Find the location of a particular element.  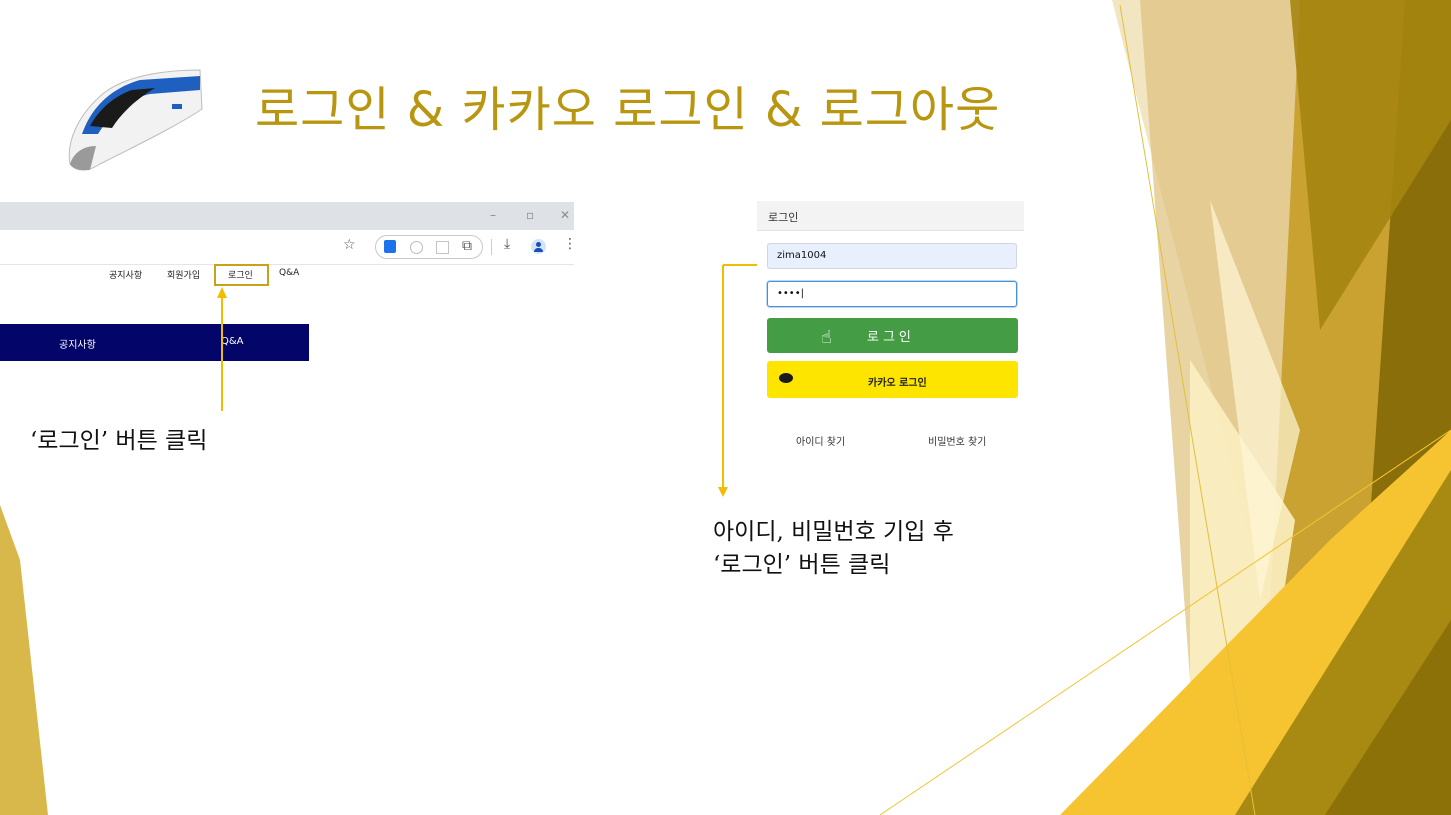

square-ext-icon is located at coordinates (442, 247).